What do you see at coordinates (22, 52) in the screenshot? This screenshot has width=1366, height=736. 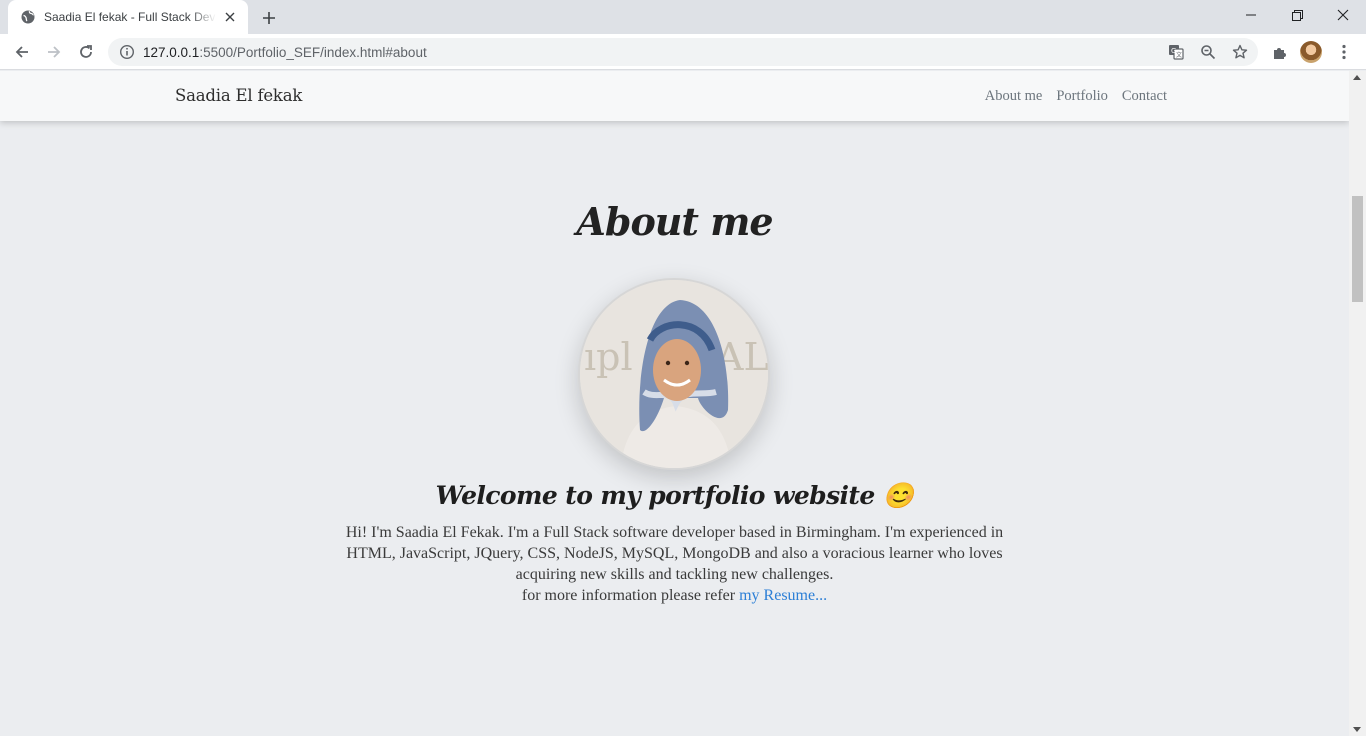 I see `back-arrow-icon` at bounding box center [22, 52].